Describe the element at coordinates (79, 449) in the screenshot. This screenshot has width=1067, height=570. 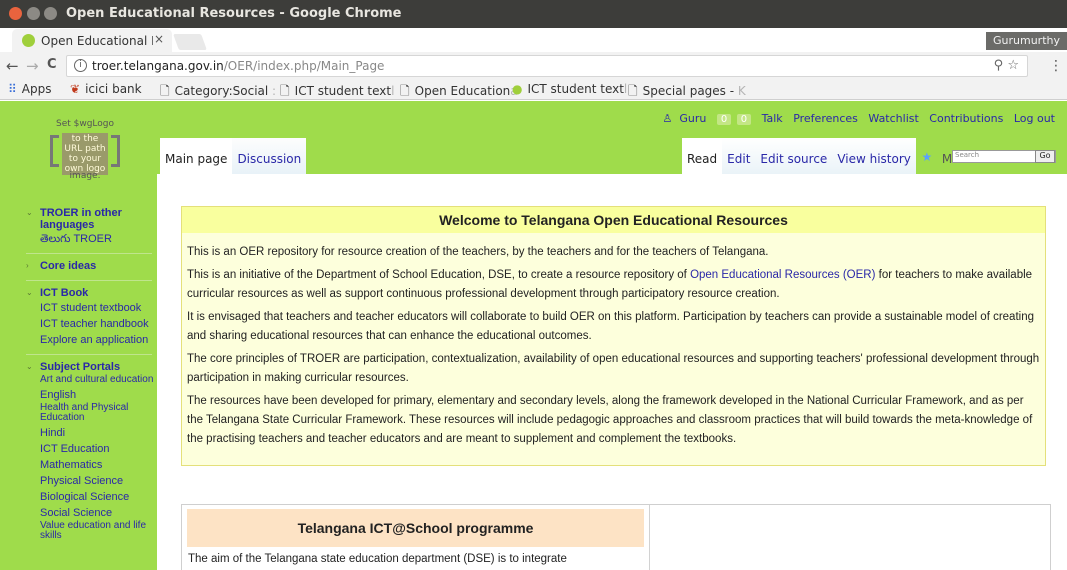
I see `sidebar-item-ict-education: ICT Education` at that location.